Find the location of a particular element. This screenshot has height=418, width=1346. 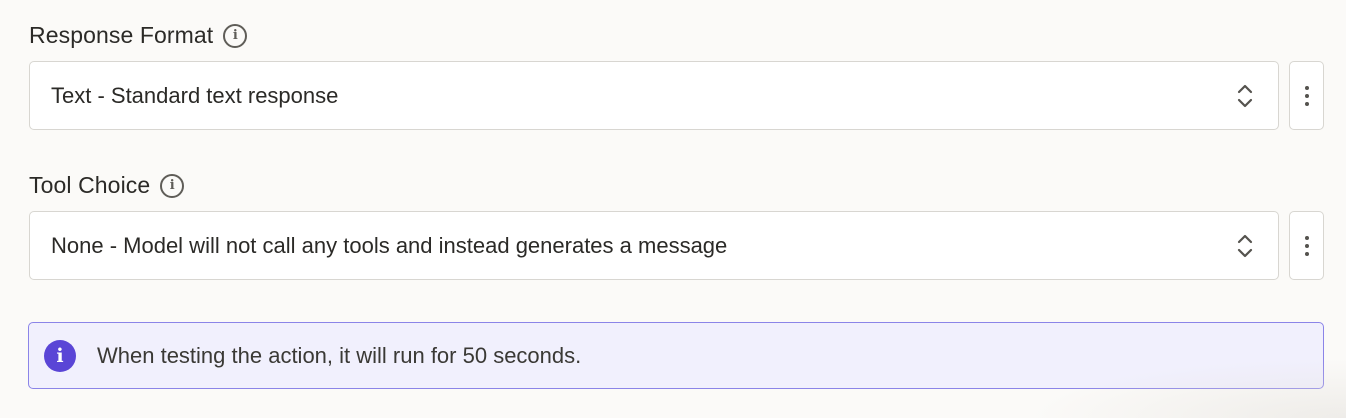

tool-choice-label-row: Tool Choice i is located at coordinates (107, 185).